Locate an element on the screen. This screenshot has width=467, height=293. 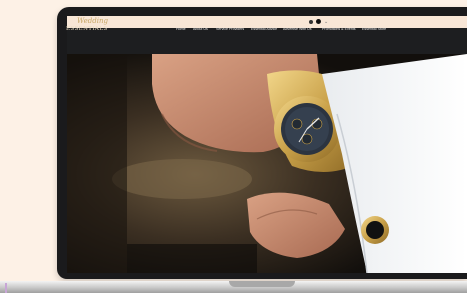
chevron-down-icon: ⌄ is located at coordinates (326, 22).